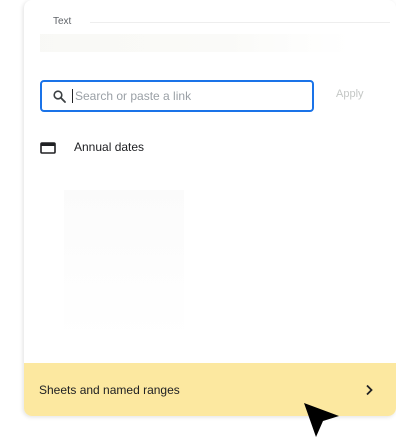 This screenshot has width=396, height=438. Describe the element at coordinates (109, 389) in the screenshot. I see `sheets-label: Sheets and named ranges` at that location.